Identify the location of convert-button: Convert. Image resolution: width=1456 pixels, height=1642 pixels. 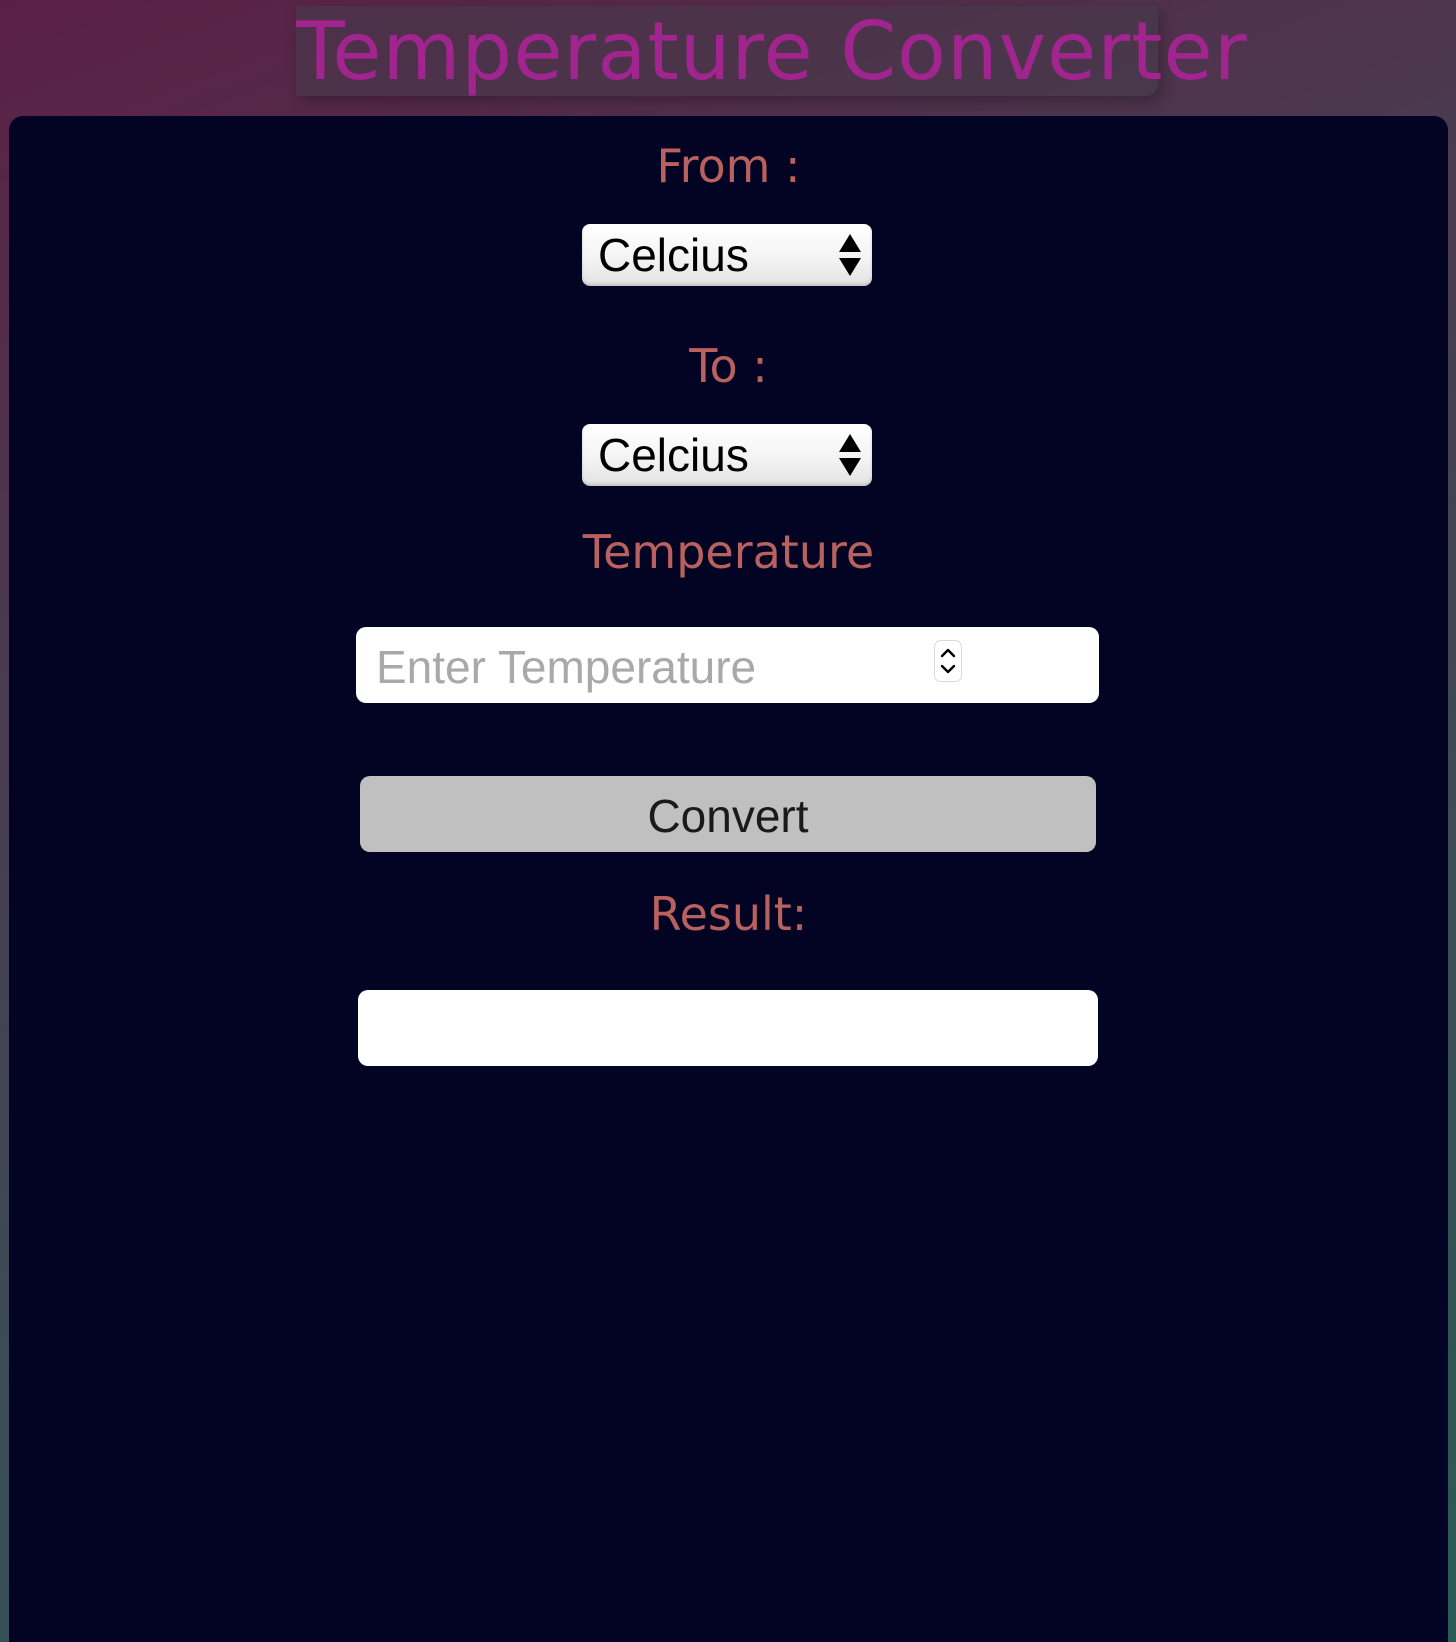
(728, 814).